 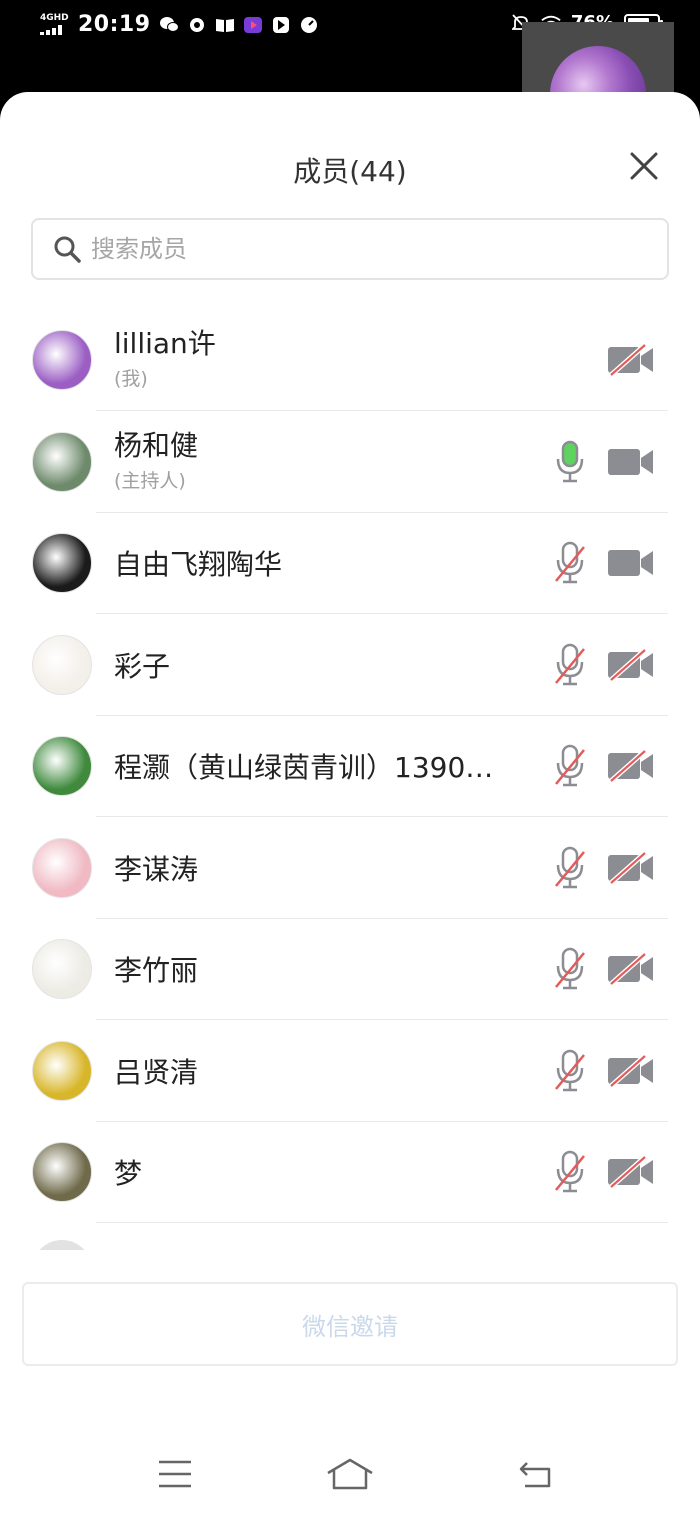 I want to click on menu-button, so click(x=175, y=1474).